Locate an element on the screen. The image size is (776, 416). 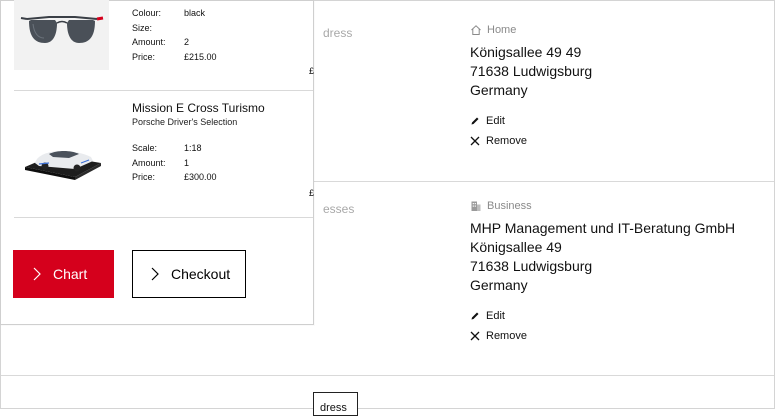
spec-value: £300.00 is located at coordinates (200, 177).